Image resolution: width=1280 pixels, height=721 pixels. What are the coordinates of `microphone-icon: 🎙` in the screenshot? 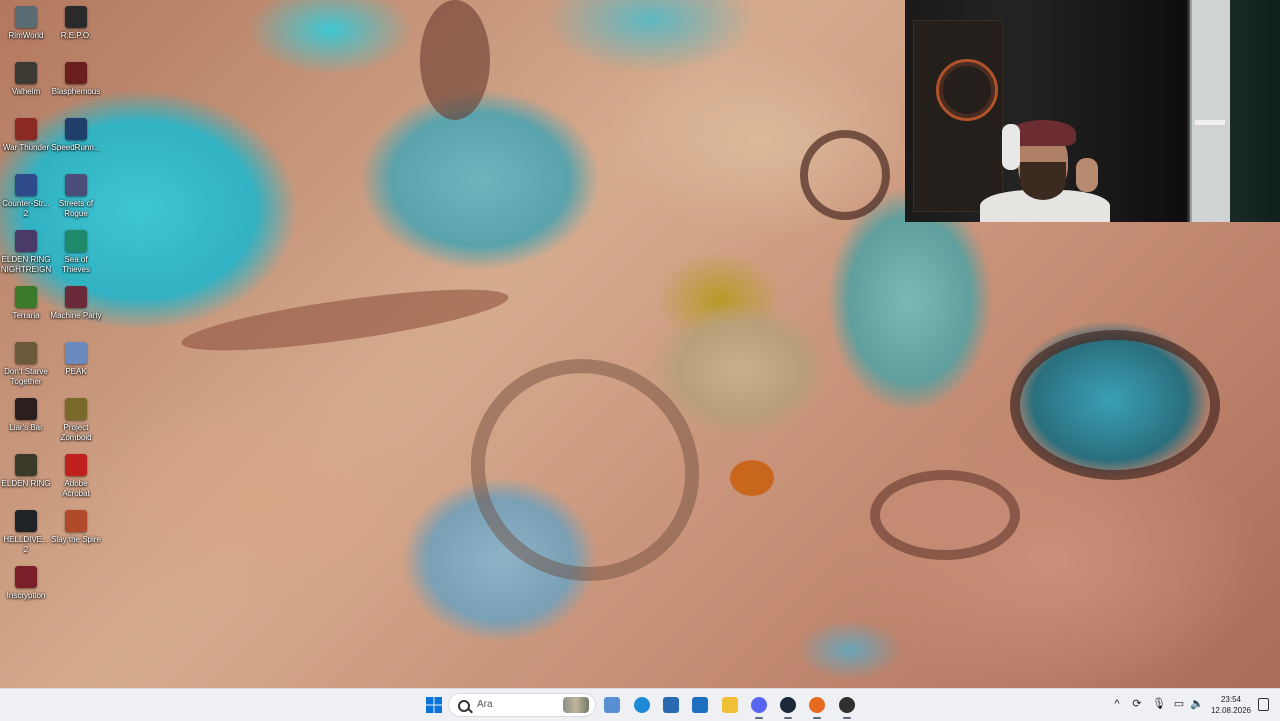 It's located at (1159, 704).